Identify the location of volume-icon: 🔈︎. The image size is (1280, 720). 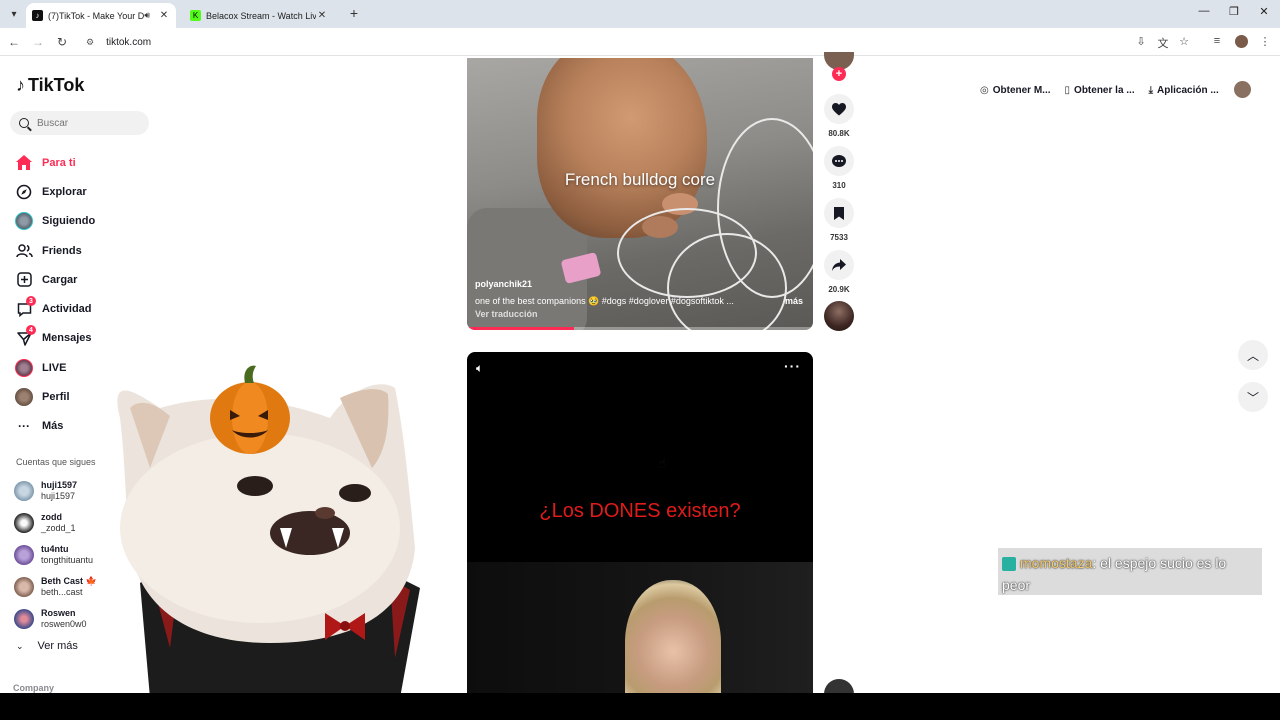
(479, 368).